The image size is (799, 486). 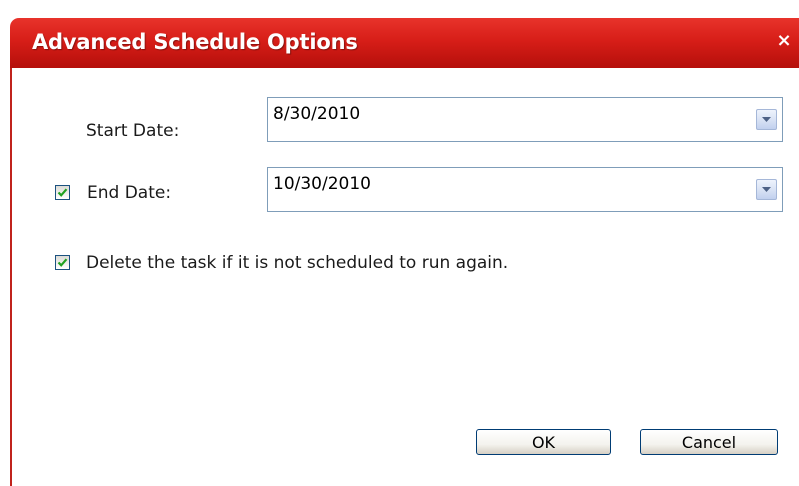 What do you see at coordinates (11, 277) in the screenshot?
I see `window-border` at bounding box center [11, 277].